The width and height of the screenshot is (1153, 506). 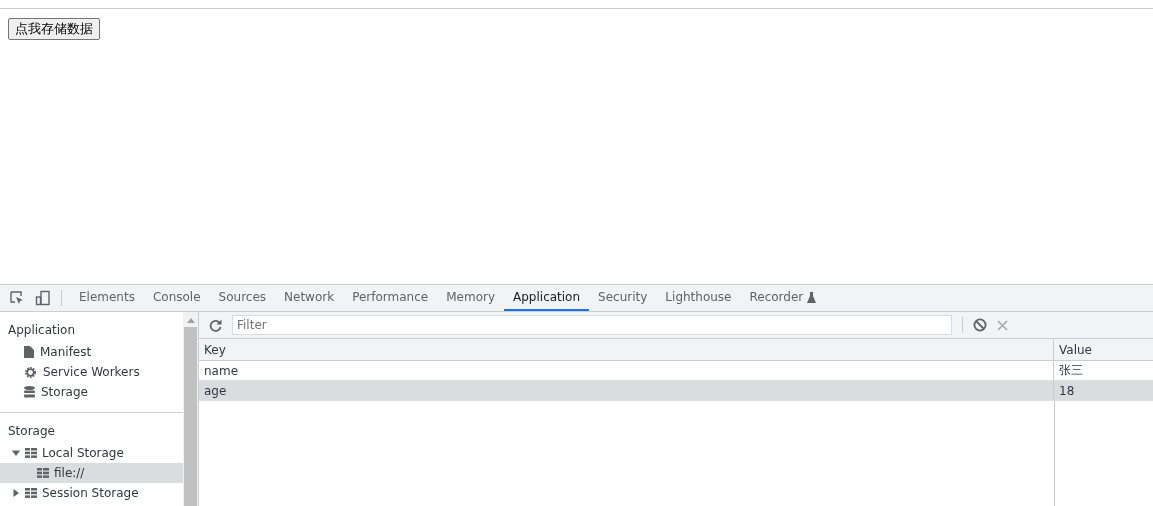 What do you see at coordinates (698, 298) in the screenshot?
I see `panel-tab: Lighthouse` at bounding box center [698, 298].